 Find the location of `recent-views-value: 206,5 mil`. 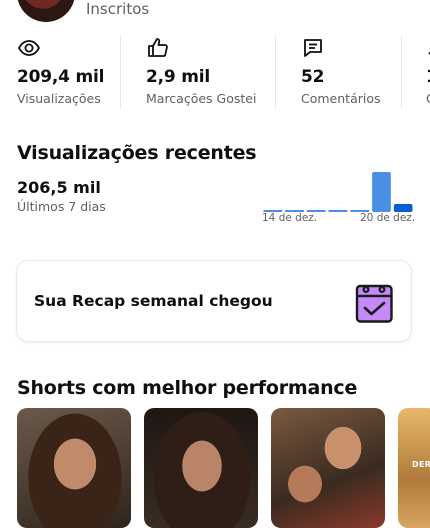

recent-views-value: 206,5 mil is located at coordinates (59, 187).